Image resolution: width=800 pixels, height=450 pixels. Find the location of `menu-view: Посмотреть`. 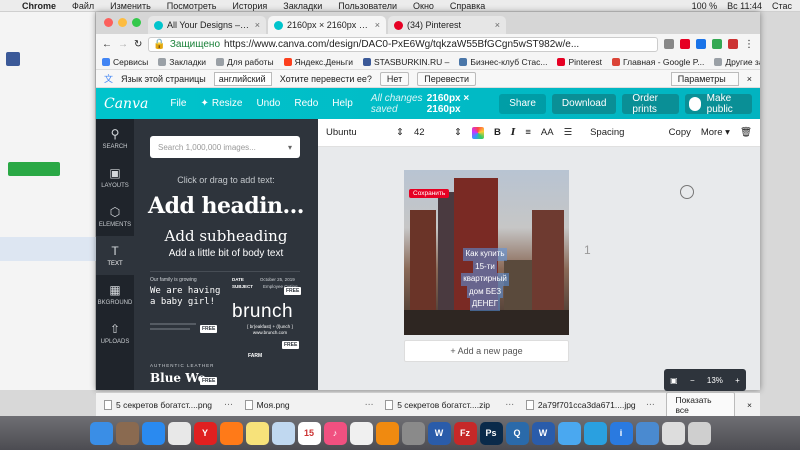

menu-view: Посмотреть is located at coordinates (192, 6).